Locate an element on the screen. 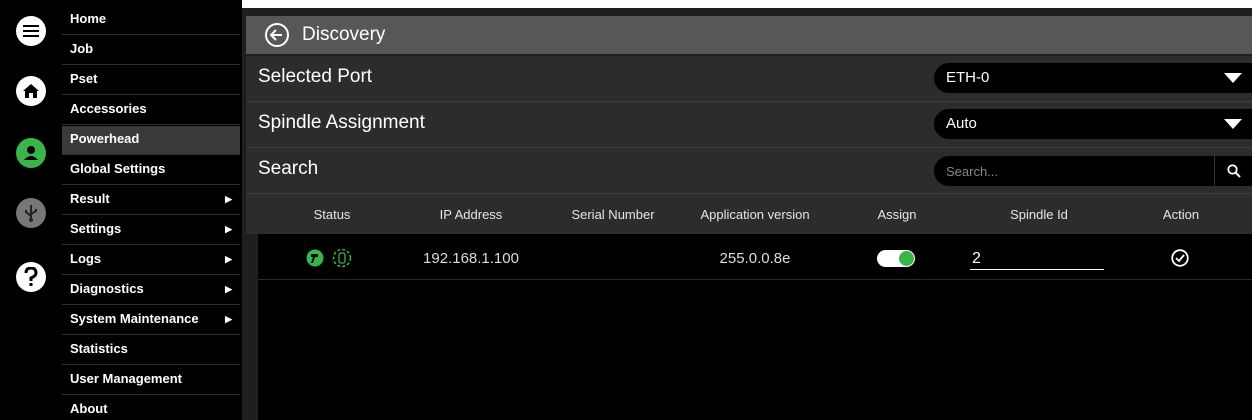  menu-icon is located at coordinates (31, 31).